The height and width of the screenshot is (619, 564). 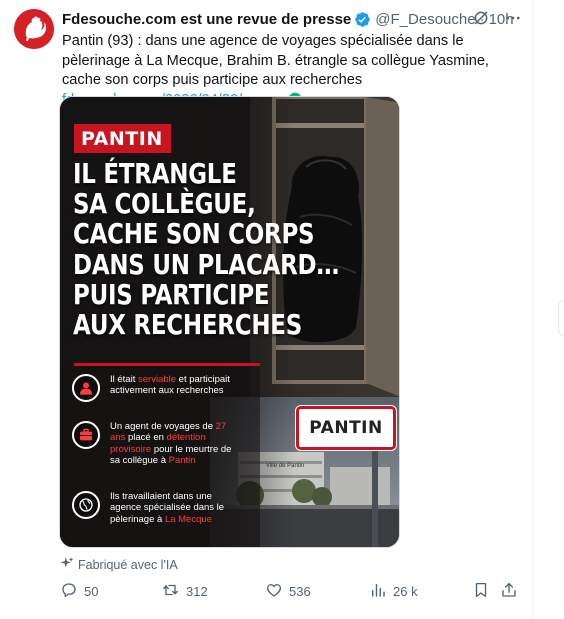 What do you see at coordinates (375, 498) in the screenshot?
I see `sign-pole` at bounding box center [375, 498].